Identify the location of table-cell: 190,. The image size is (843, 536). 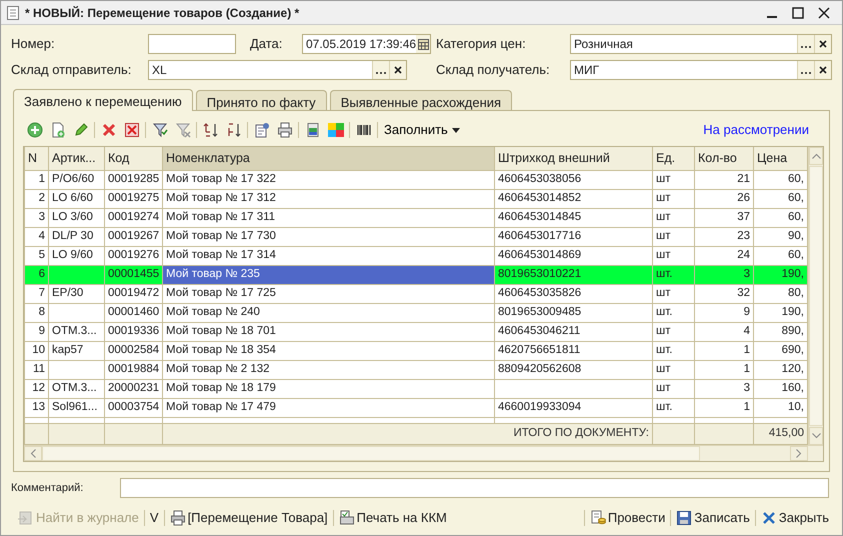
(781, 274).